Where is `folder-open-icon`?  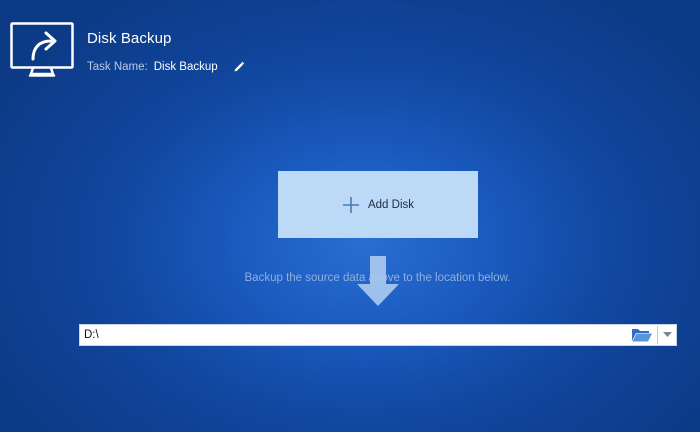 folder-open-icon is located at coordinates (642, 335).